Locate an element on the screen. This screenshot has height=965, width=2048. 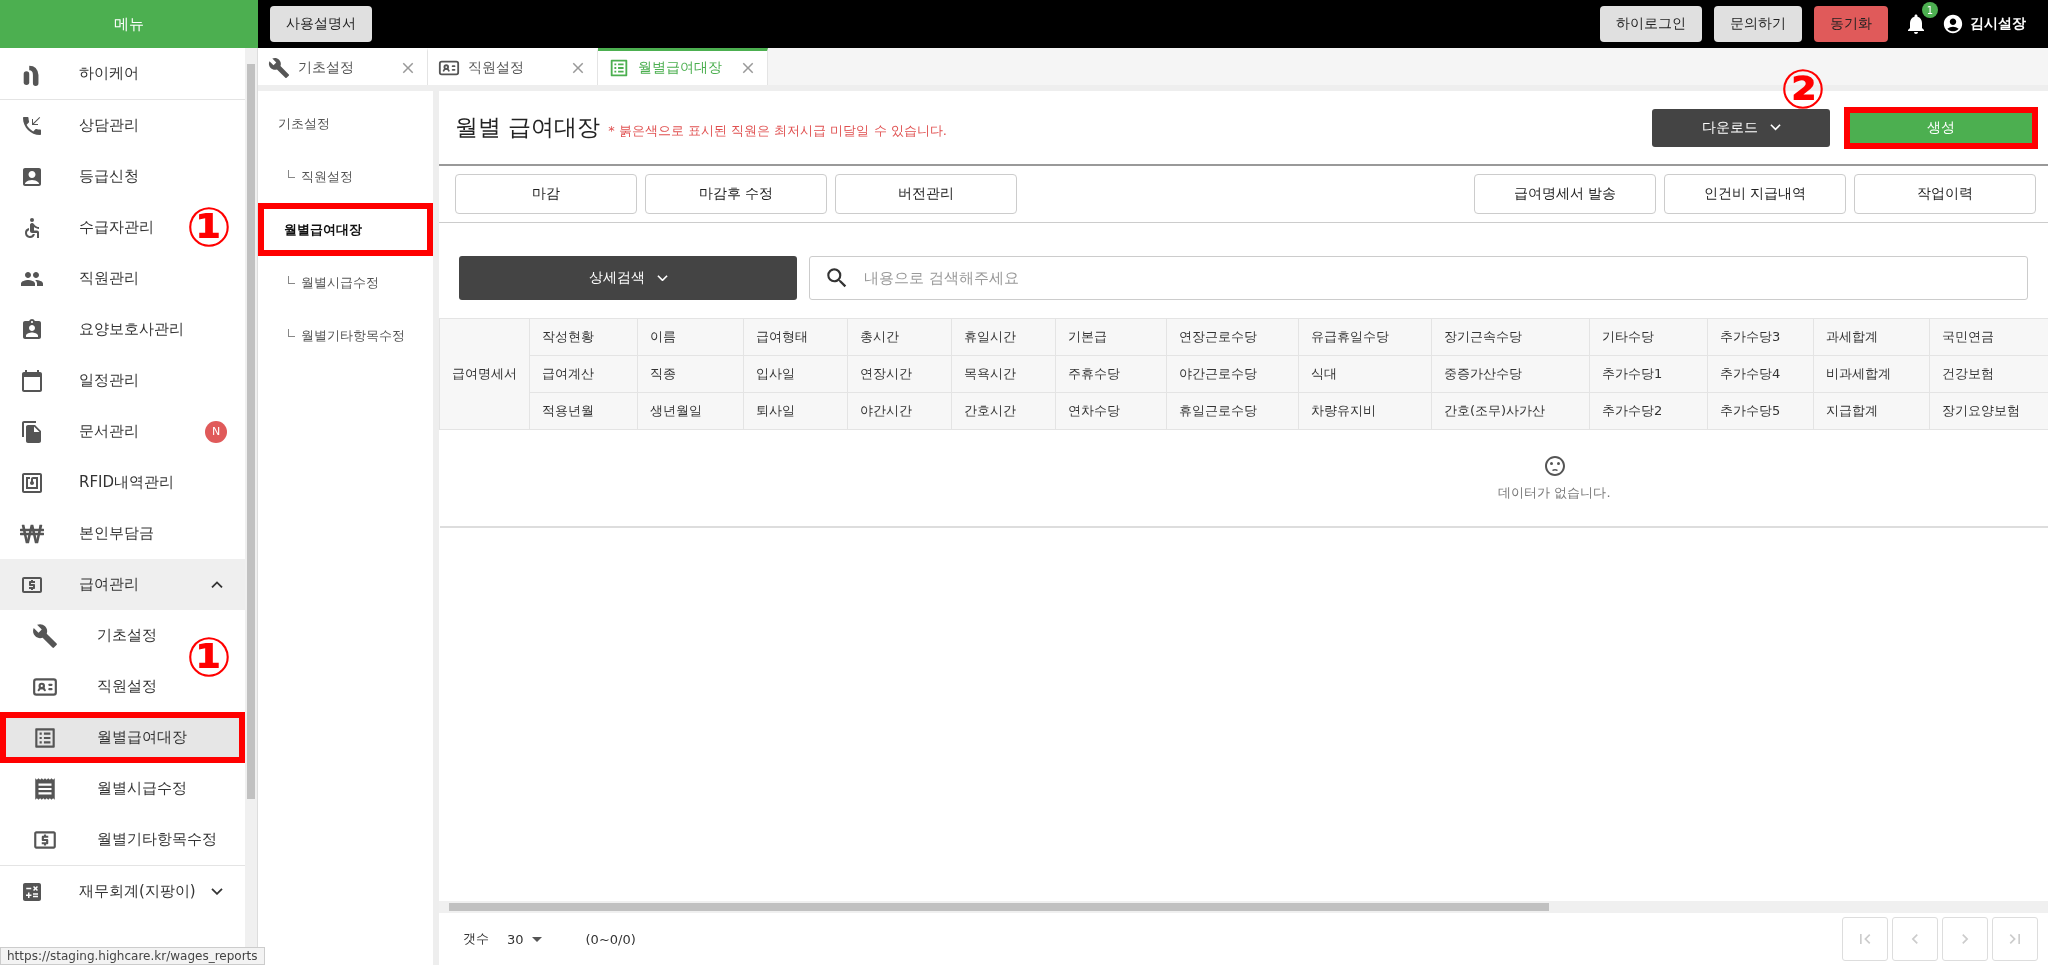
page-size-select: 30 is located at coordinates (524, 939).